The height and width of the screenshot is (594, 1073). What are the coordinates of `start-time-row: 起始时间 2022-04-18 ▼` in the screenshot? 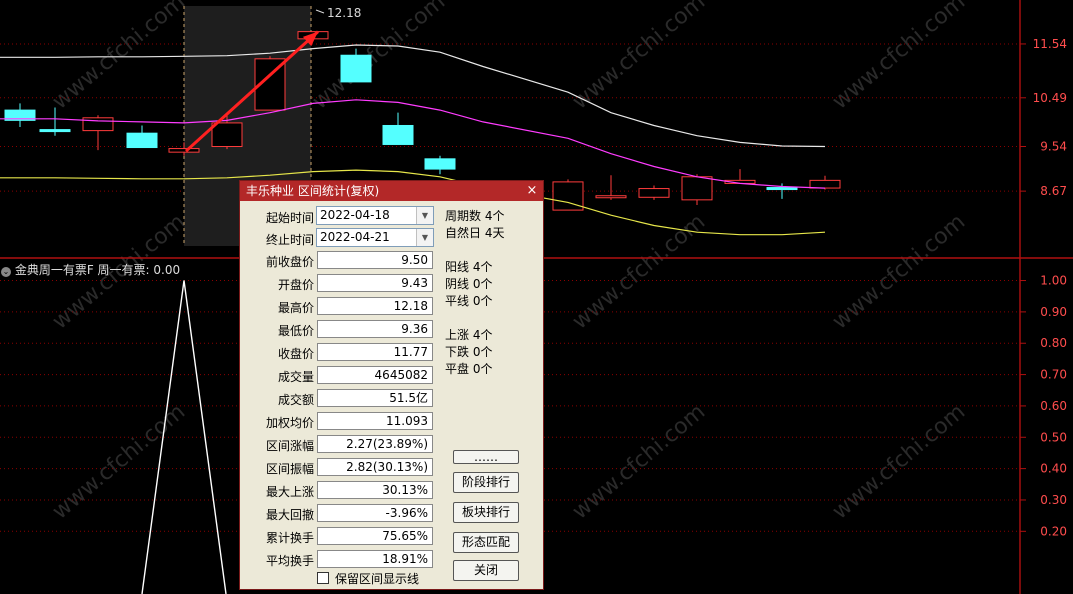 It's located at (340, 216).